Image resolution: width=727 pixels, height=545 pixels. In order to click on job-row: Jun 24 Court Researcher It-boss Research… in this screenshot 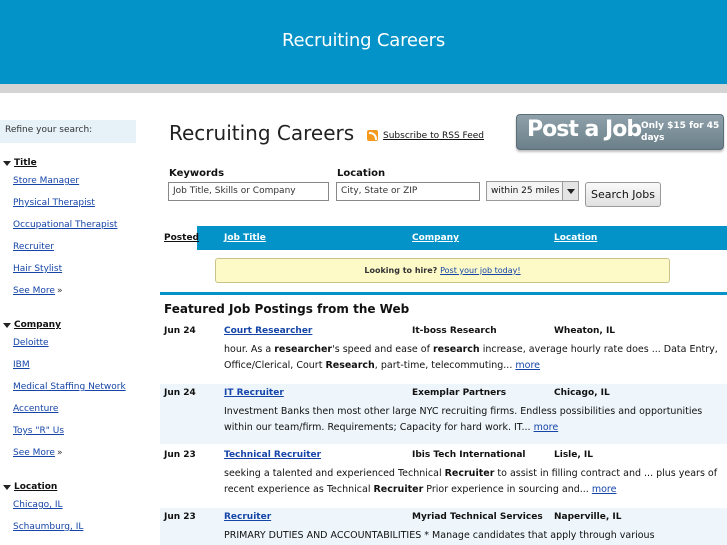, I will do `click(443, 352)`.